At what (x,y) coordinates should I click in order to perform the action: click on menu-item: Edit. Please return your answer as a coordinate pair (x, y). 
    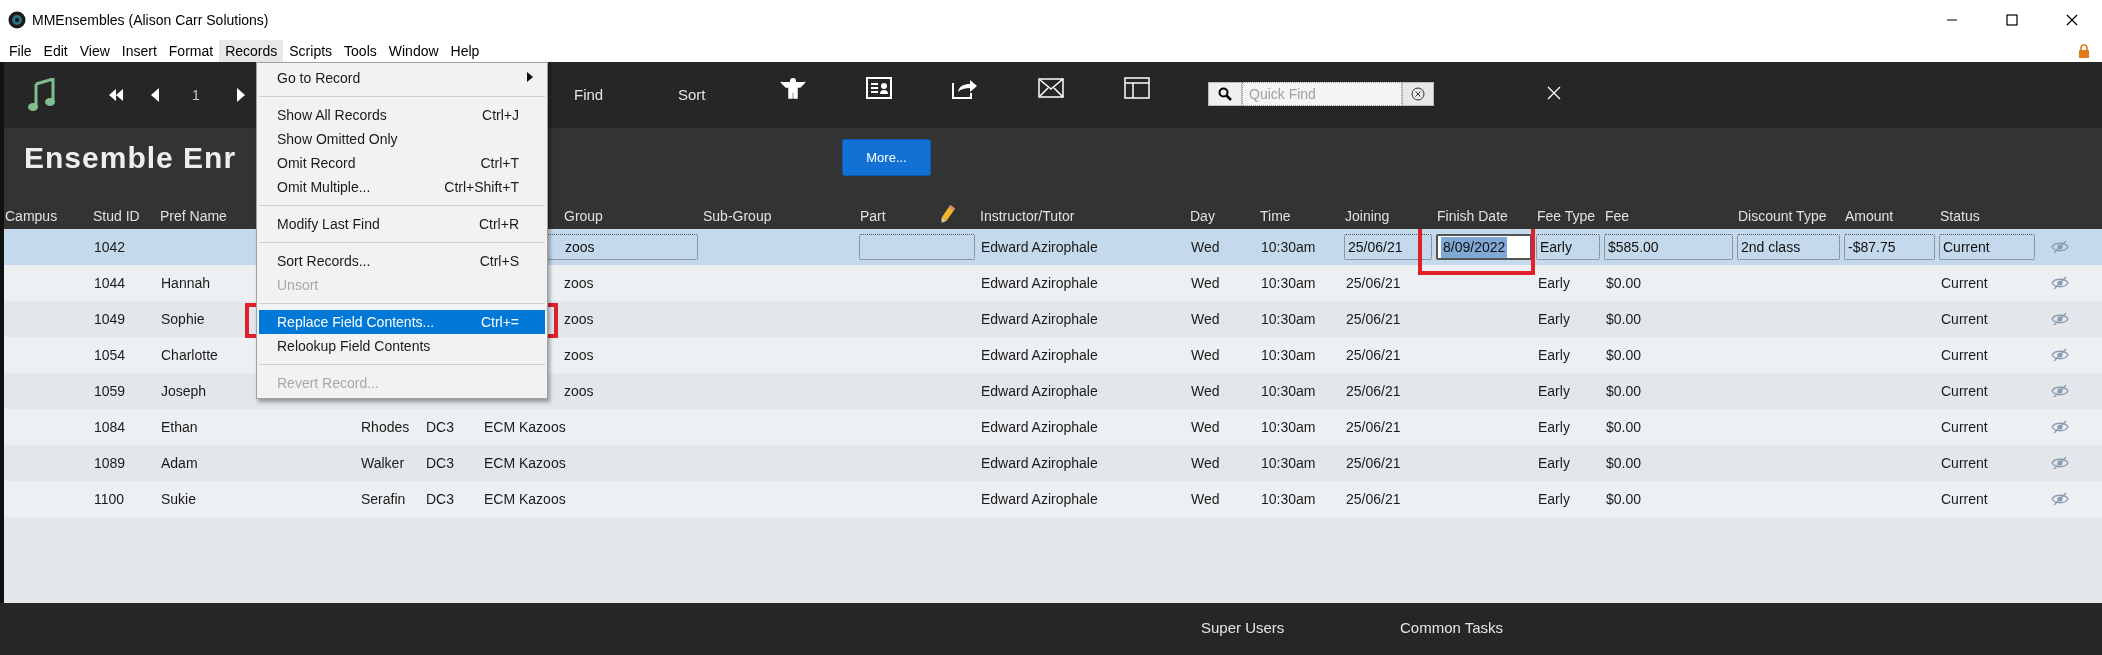
    Looking at the image, I should click on (55, 51).